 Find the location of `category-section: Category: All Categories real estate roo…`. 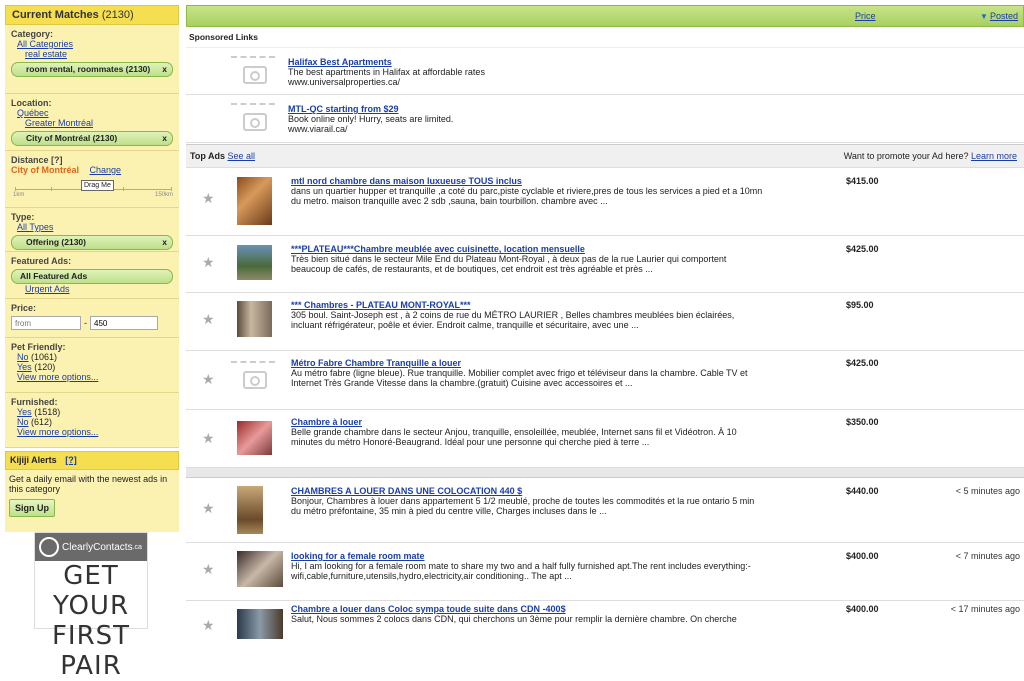

category-section: Category: All Categories real estate roo… is located at coordinates (92, 59).